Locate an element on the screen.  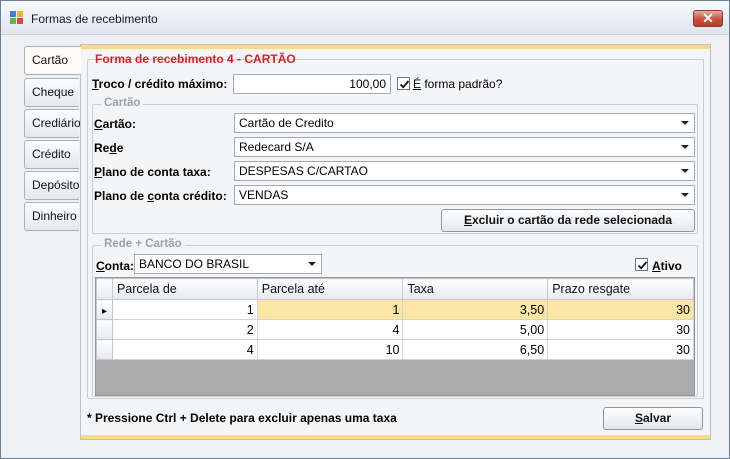
cell-taxa: 5,00 is located at coordinates (475, 329).